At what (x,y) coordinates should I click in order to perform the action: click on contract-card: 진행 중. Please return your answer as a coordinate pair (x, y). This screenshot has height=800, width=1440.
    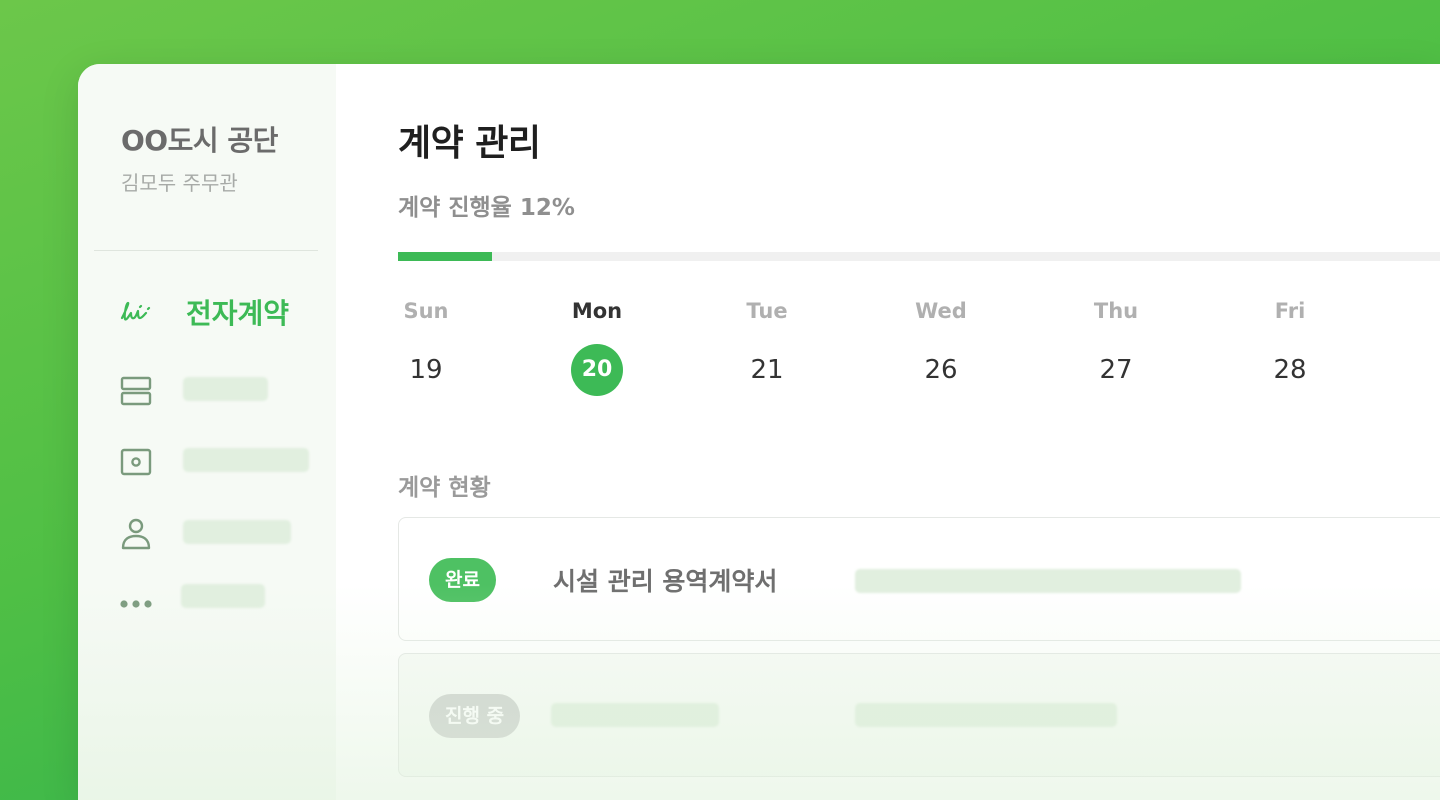
    Looking at the image, I should click on (919, 715).